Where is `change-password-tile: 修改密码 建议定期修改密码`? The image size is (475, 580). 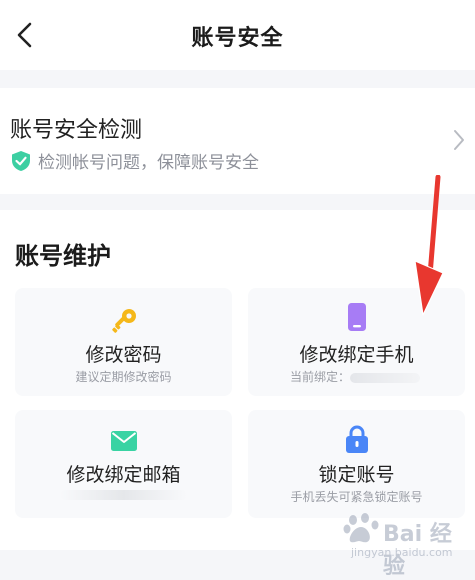 change-password-tile: 修改密码 建议定期修改密码 is located at coordinates (123, 342).